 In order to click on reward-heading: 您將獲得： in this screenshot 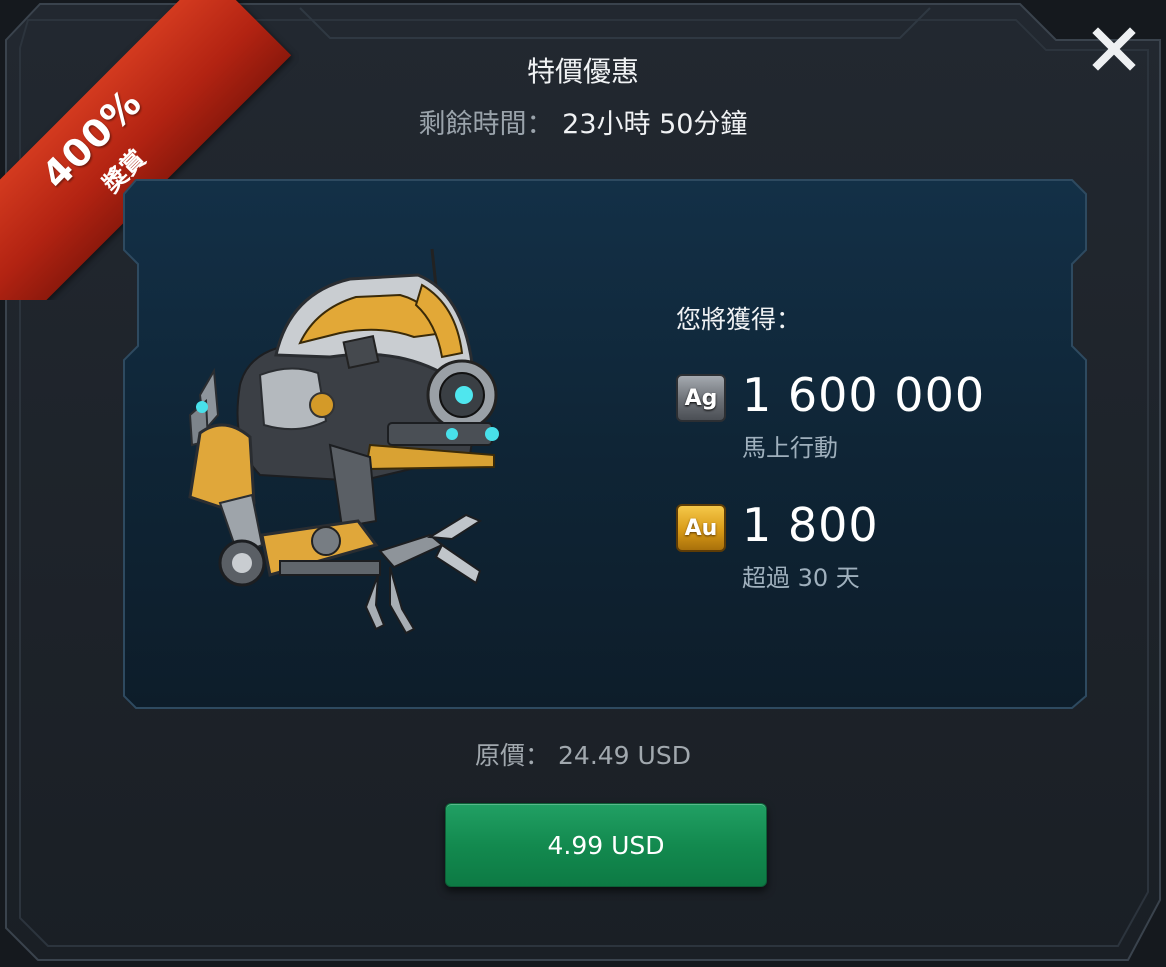, I will do `click(739, 319)`.